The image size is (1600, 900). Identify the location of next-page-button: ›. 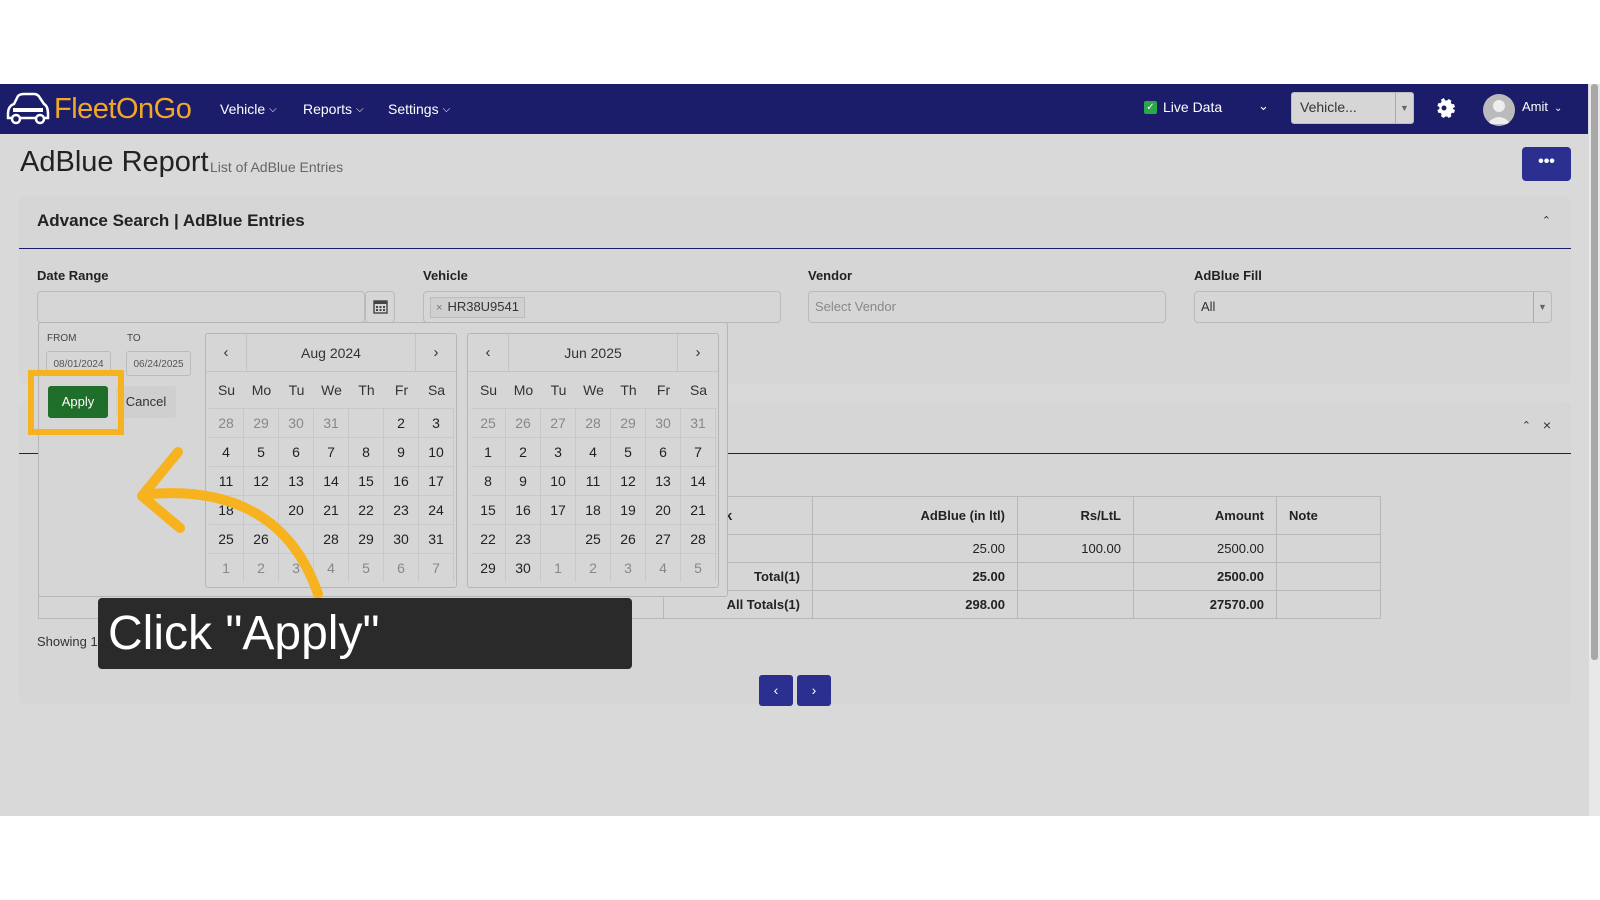
(814, 690).